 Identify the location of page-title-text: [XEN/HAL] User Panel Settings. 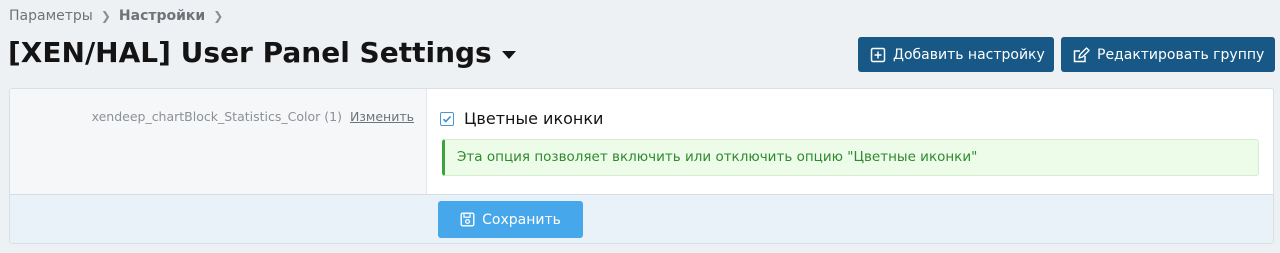
(250, 52).